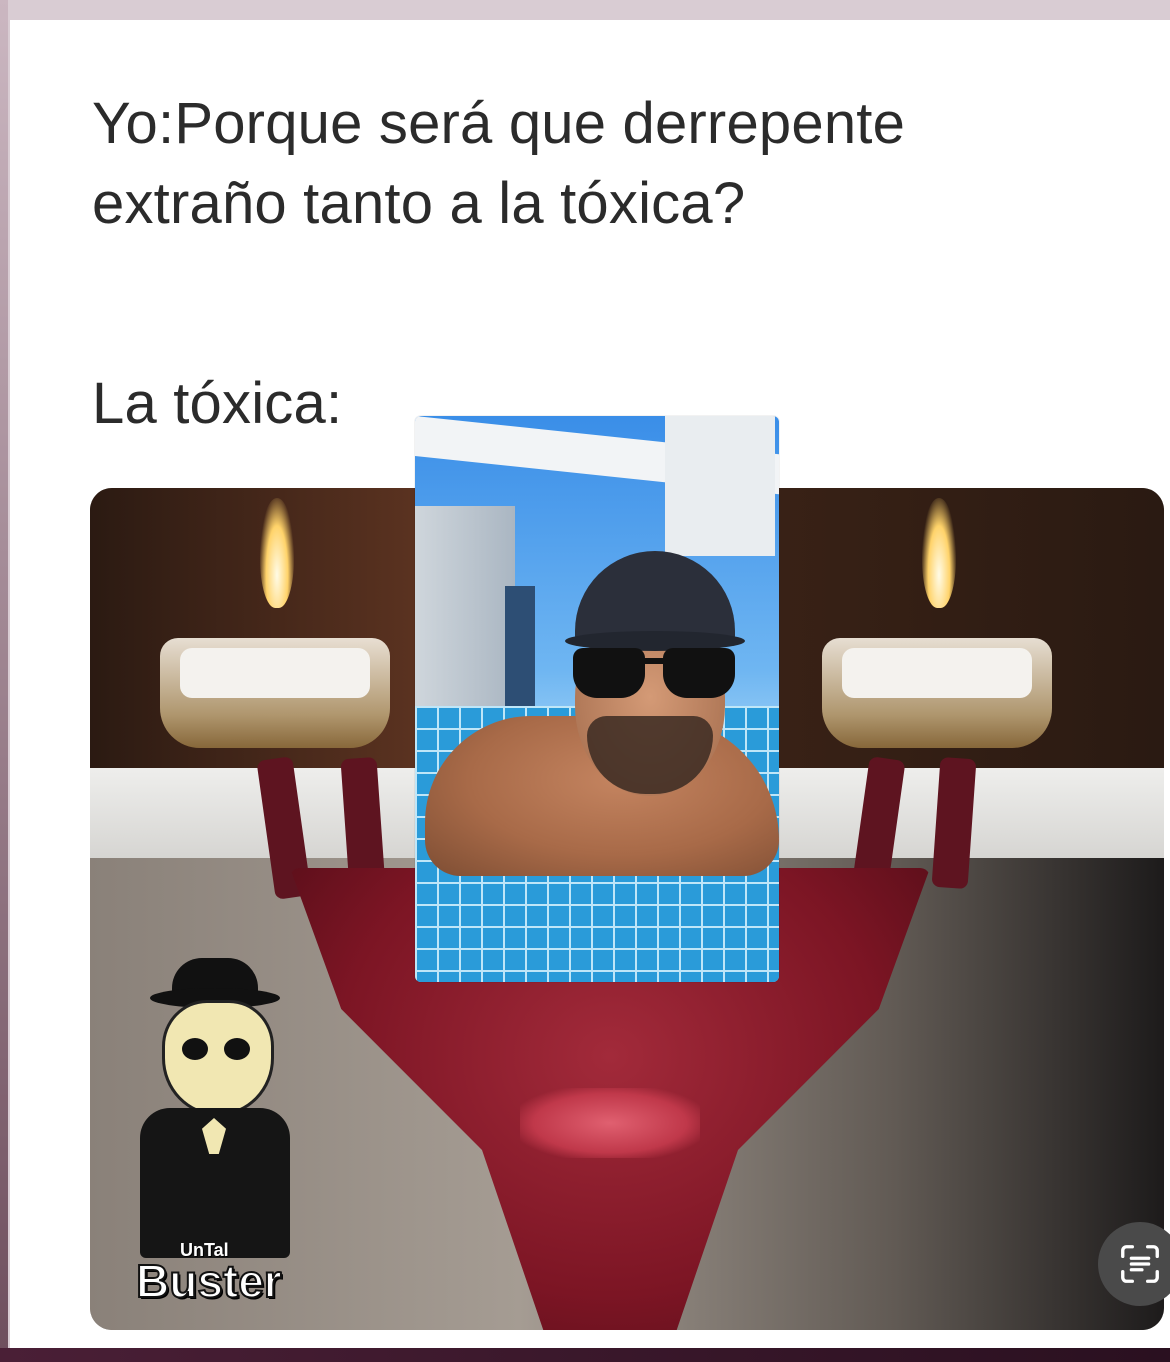 The image size is (1170, 1362). Describe the element at coordinates (499, 123) in the screenshot. I see `caption-line-1: Yo:Porque será que derrepente` at that location.